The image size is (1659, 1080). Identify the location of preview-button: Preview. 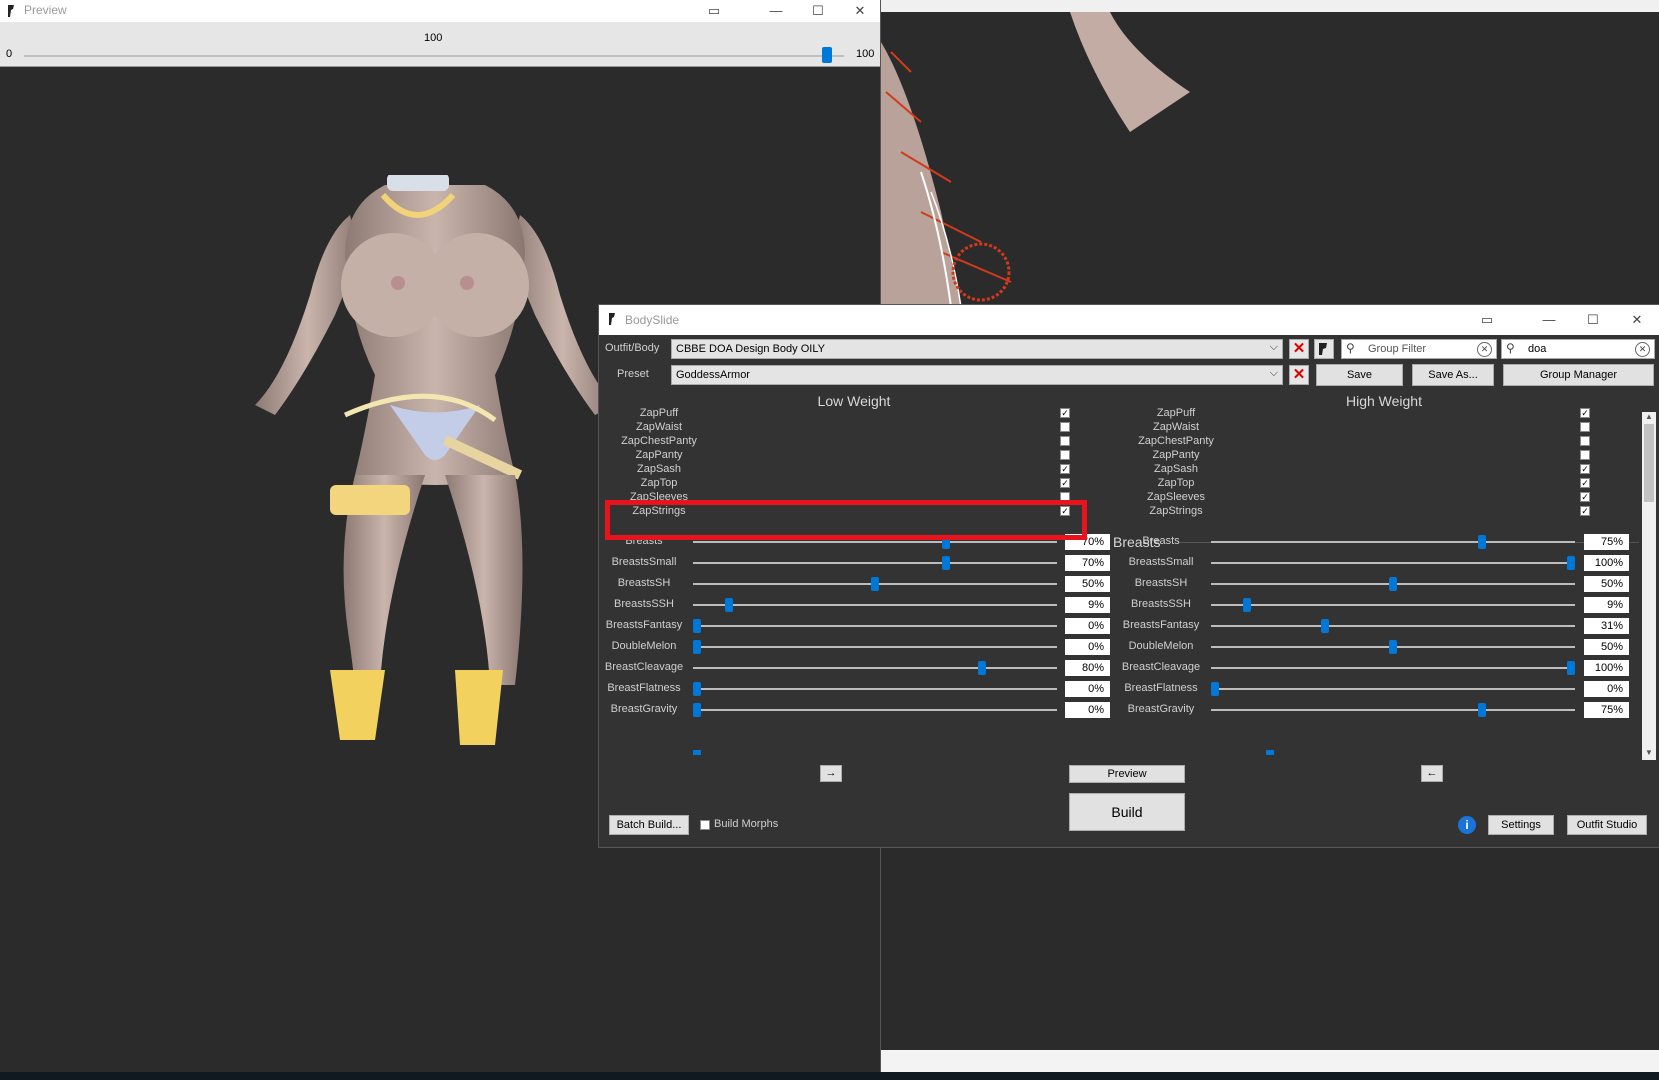
(1127, 774).